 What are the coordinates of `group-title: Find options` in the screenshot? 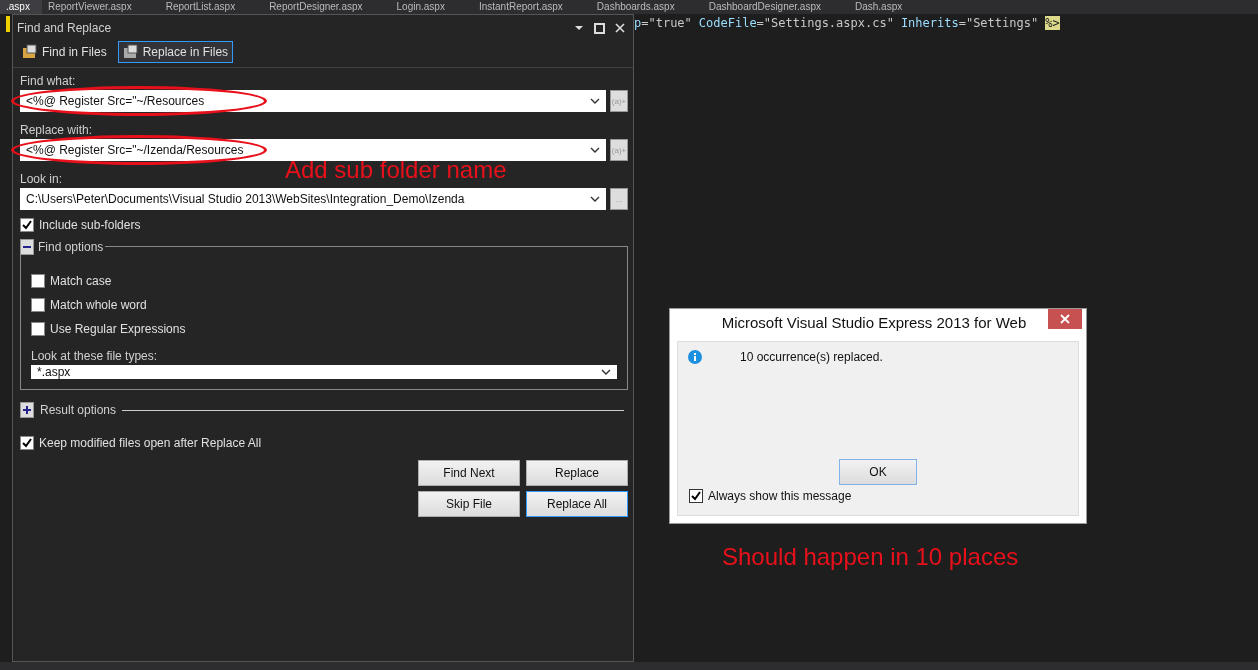 It's located at (71, 247).